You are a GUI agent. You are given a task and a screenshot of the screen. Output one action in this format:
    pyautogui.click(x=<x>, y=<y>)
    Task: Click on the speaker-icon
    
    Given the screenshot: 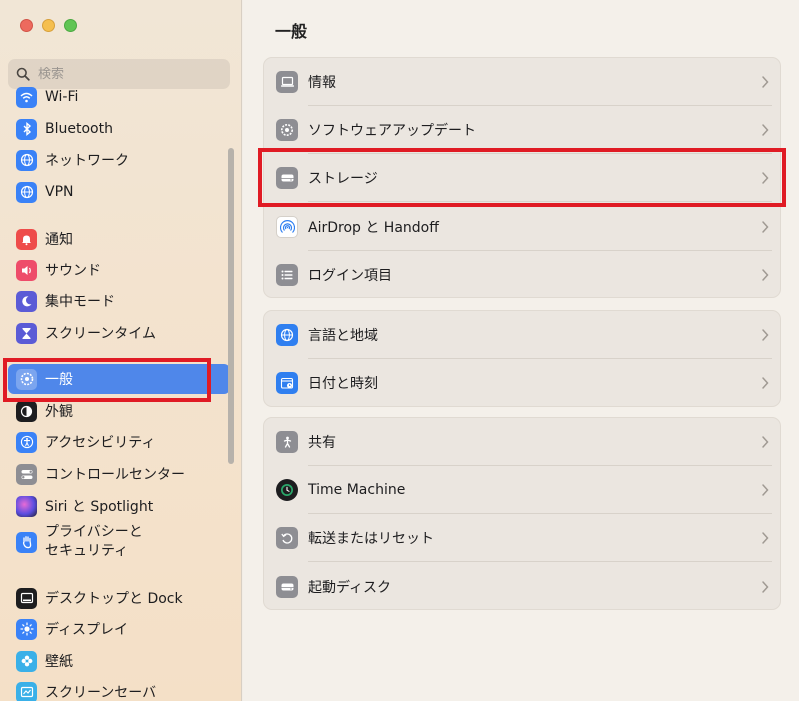 What is the action you would take?
    pyautogui.click(x=26, y=270)
    